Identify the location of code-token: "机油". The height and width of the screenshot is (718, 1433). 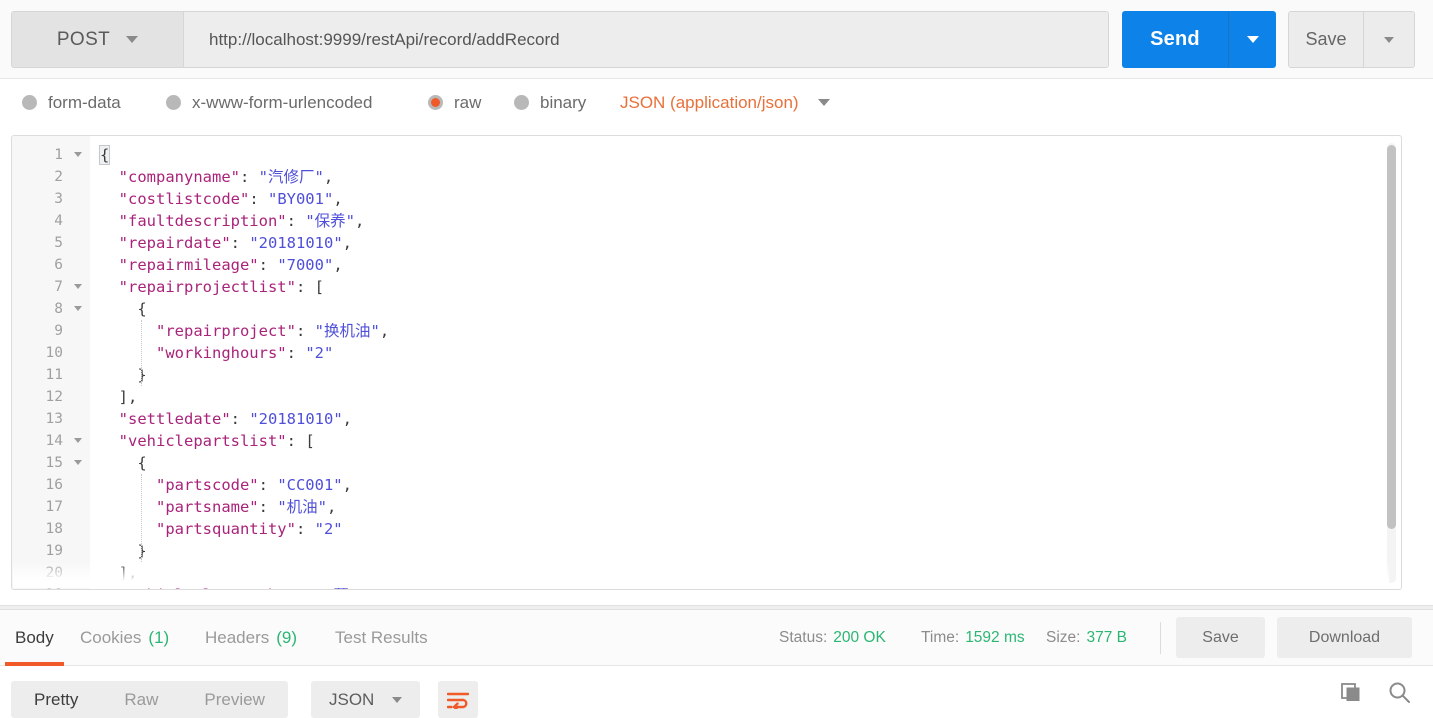
(302, 507).